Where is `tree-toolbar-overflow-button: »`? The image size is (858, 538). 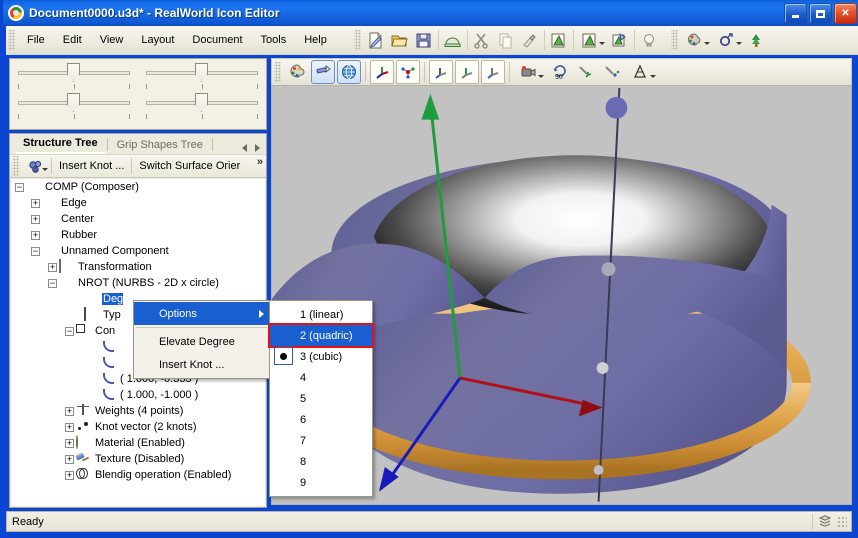
tree-toolbar-overflow-button: » is located at coordinates (260, 162).